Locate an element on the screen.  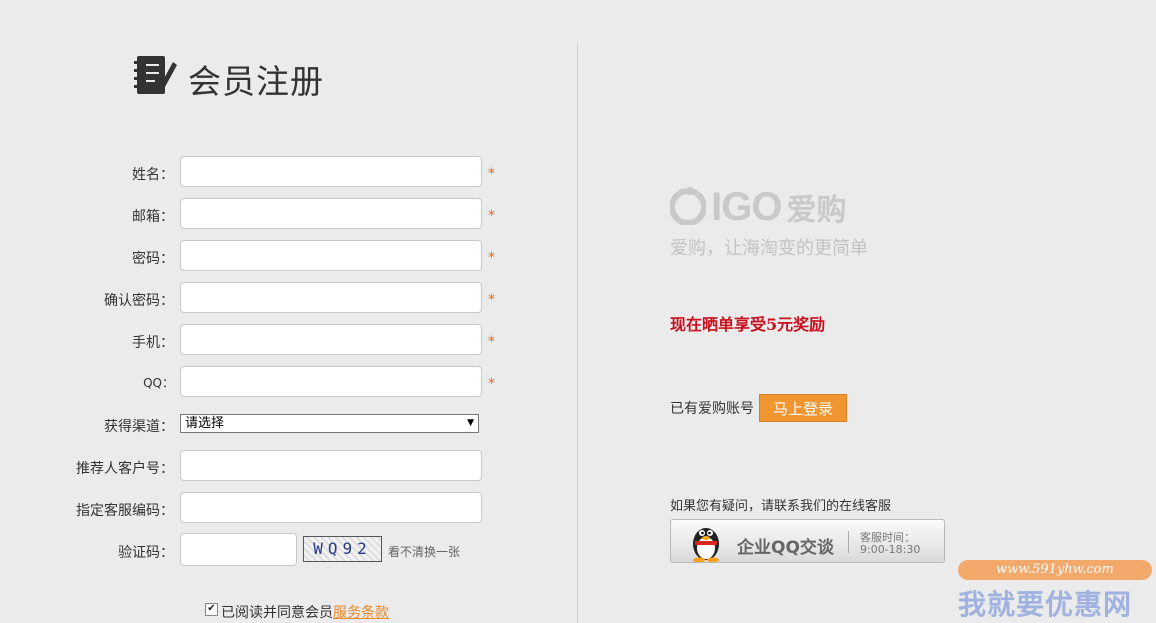
referrer-input is located at coordinates (331, 465).